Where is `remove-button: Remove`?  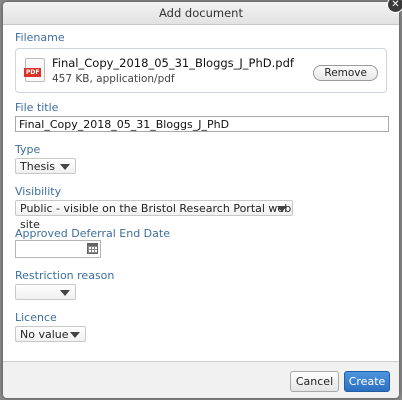
remove-button: Remove is located at coordinates (345, 73).